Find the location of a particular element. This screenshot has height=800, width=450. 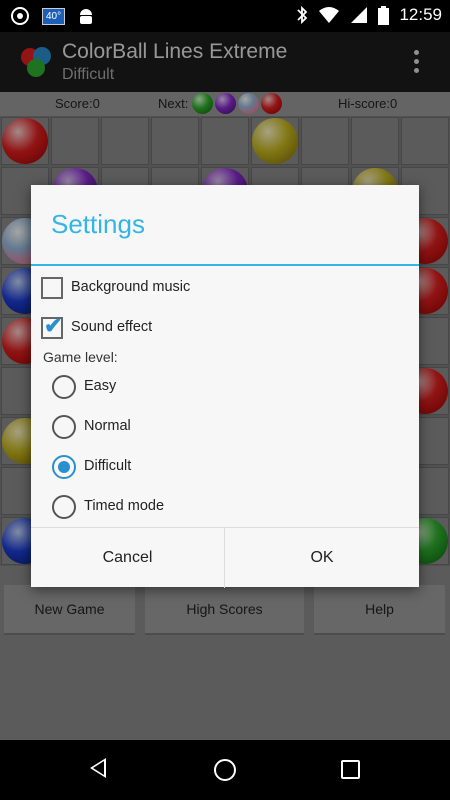

signal-icon is located at coordinates (359, 15).